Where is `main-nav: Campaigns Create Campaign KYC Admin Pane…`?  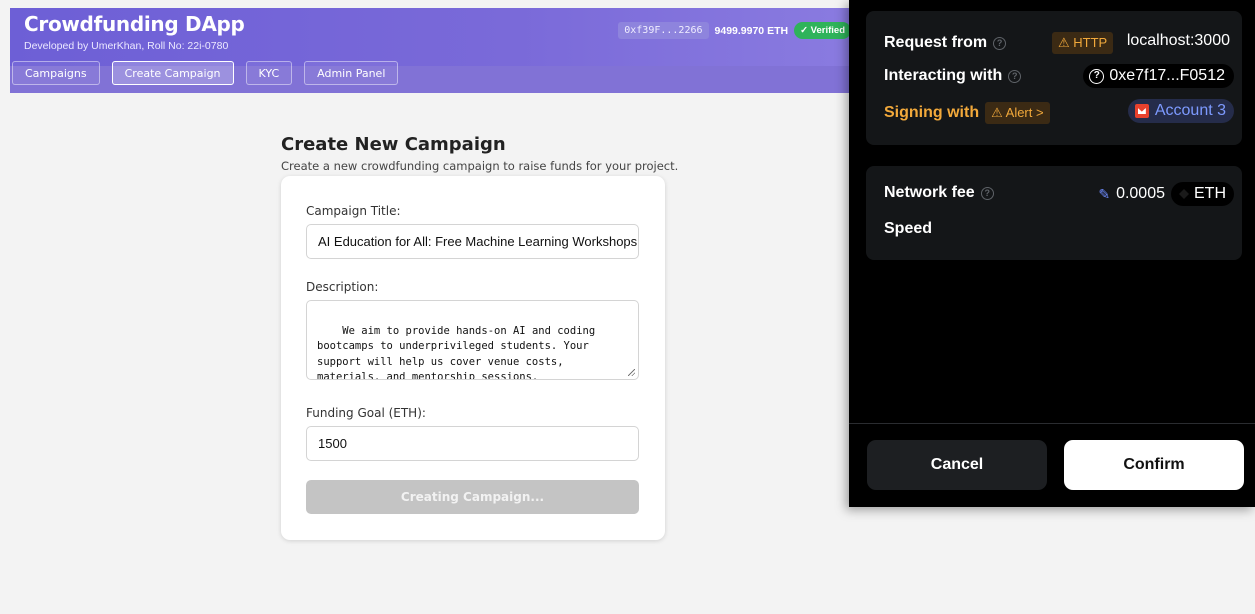
main-nav: Campaigns Create Campaign KYC Admin Pane… is located at coordinates (205, 73).